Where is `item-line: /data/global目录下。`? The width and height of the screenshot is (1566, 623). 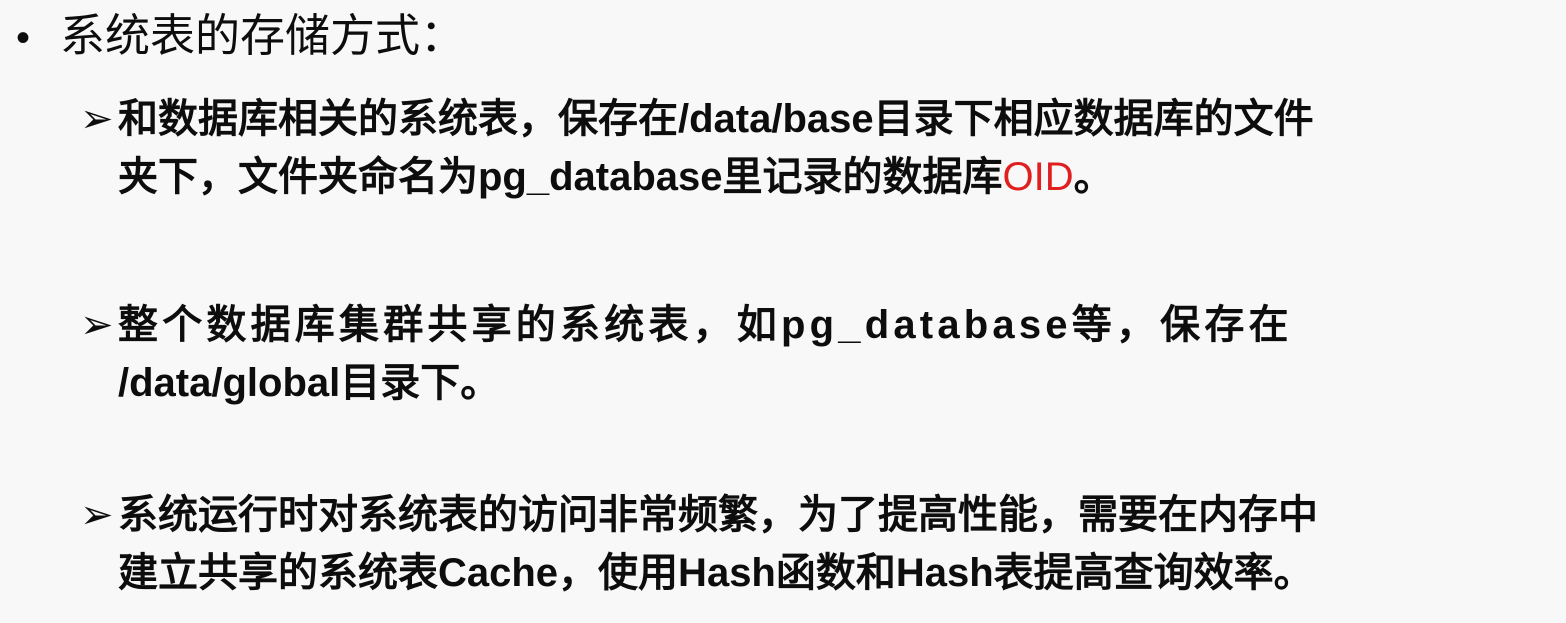 item-line: /data/global目录下。 is located at coordinates (309, 383).